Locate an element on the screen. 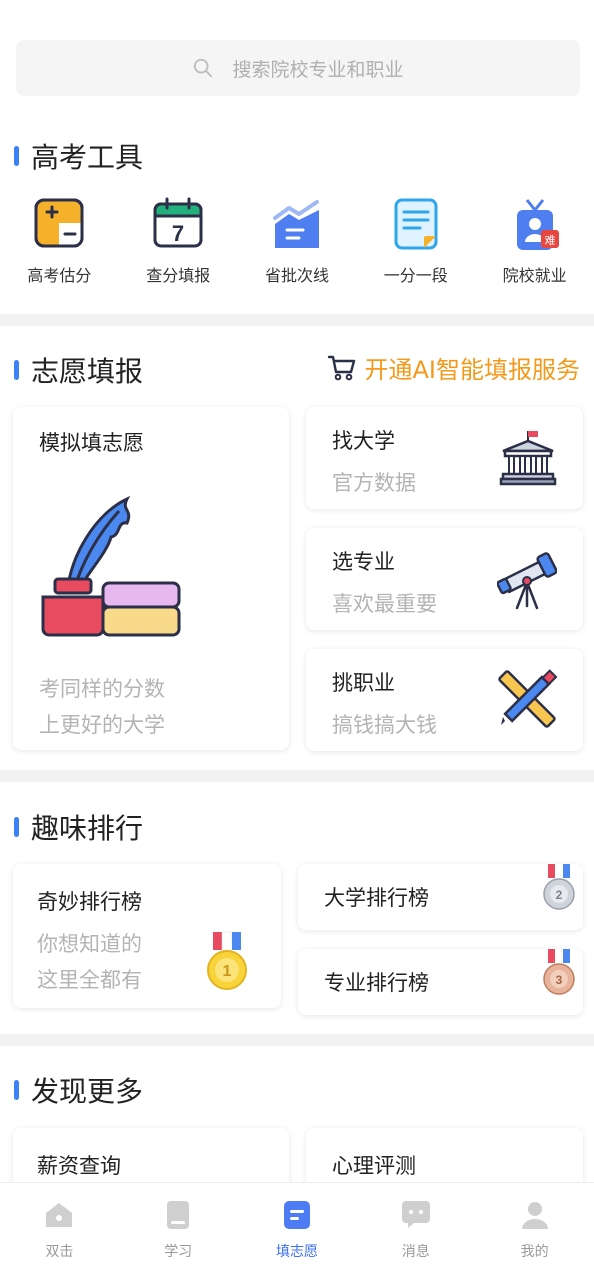 The image size is (594, 1280). section-title-discover: 发现更多 is located at coordinates (78, 1090).